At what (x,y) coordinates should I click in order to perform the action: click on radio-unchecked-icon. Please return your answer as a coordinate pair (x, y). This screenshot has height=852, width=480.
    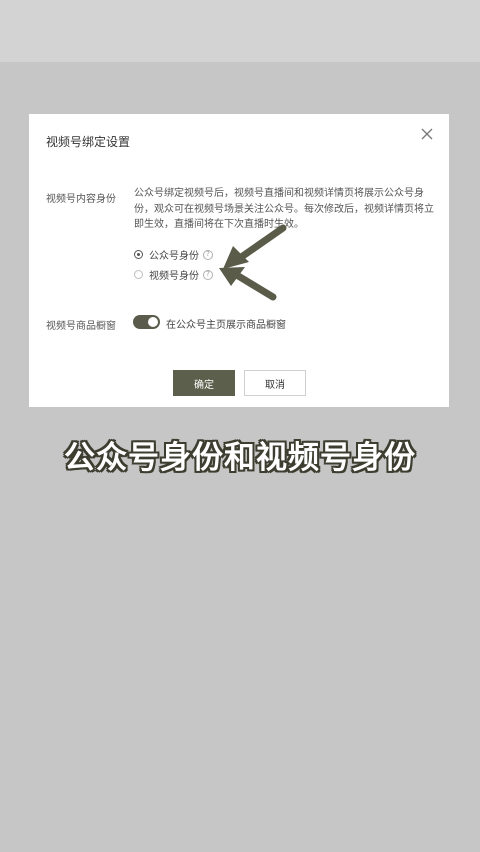
    Looking at the image, I should click on (138, 274).